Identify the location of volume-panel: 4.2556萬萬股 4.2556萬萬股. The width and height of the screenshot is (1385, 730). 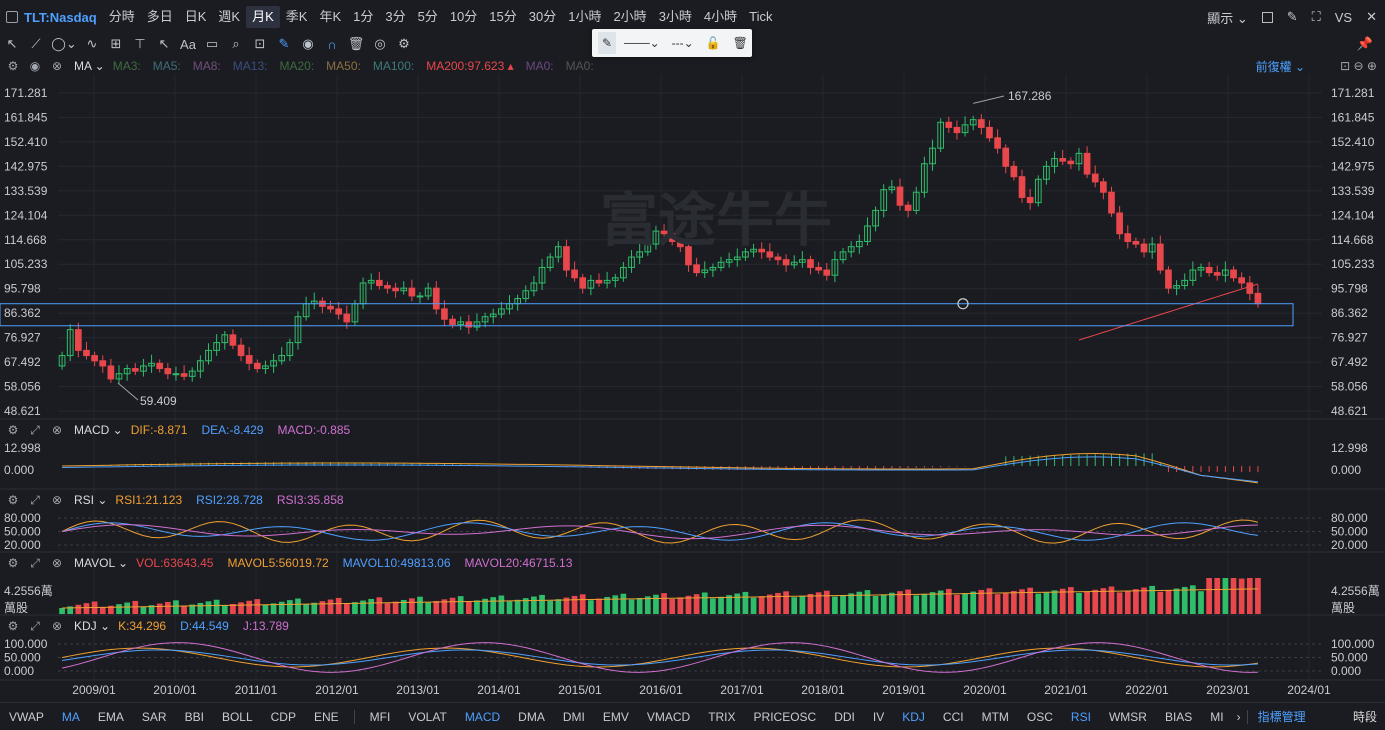
(692, 596).